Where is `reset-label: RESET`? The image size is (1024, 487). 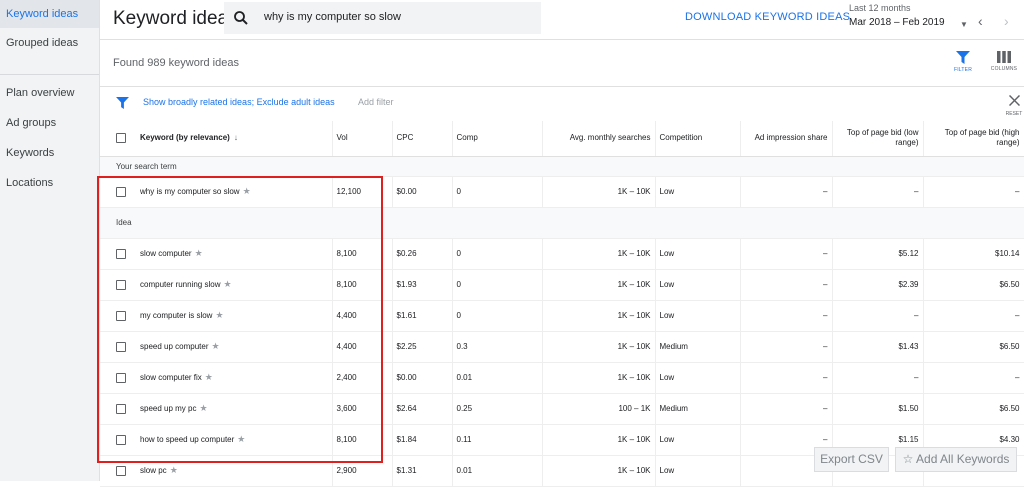 reset-label: RESET is located at coordinates (1014, 114).